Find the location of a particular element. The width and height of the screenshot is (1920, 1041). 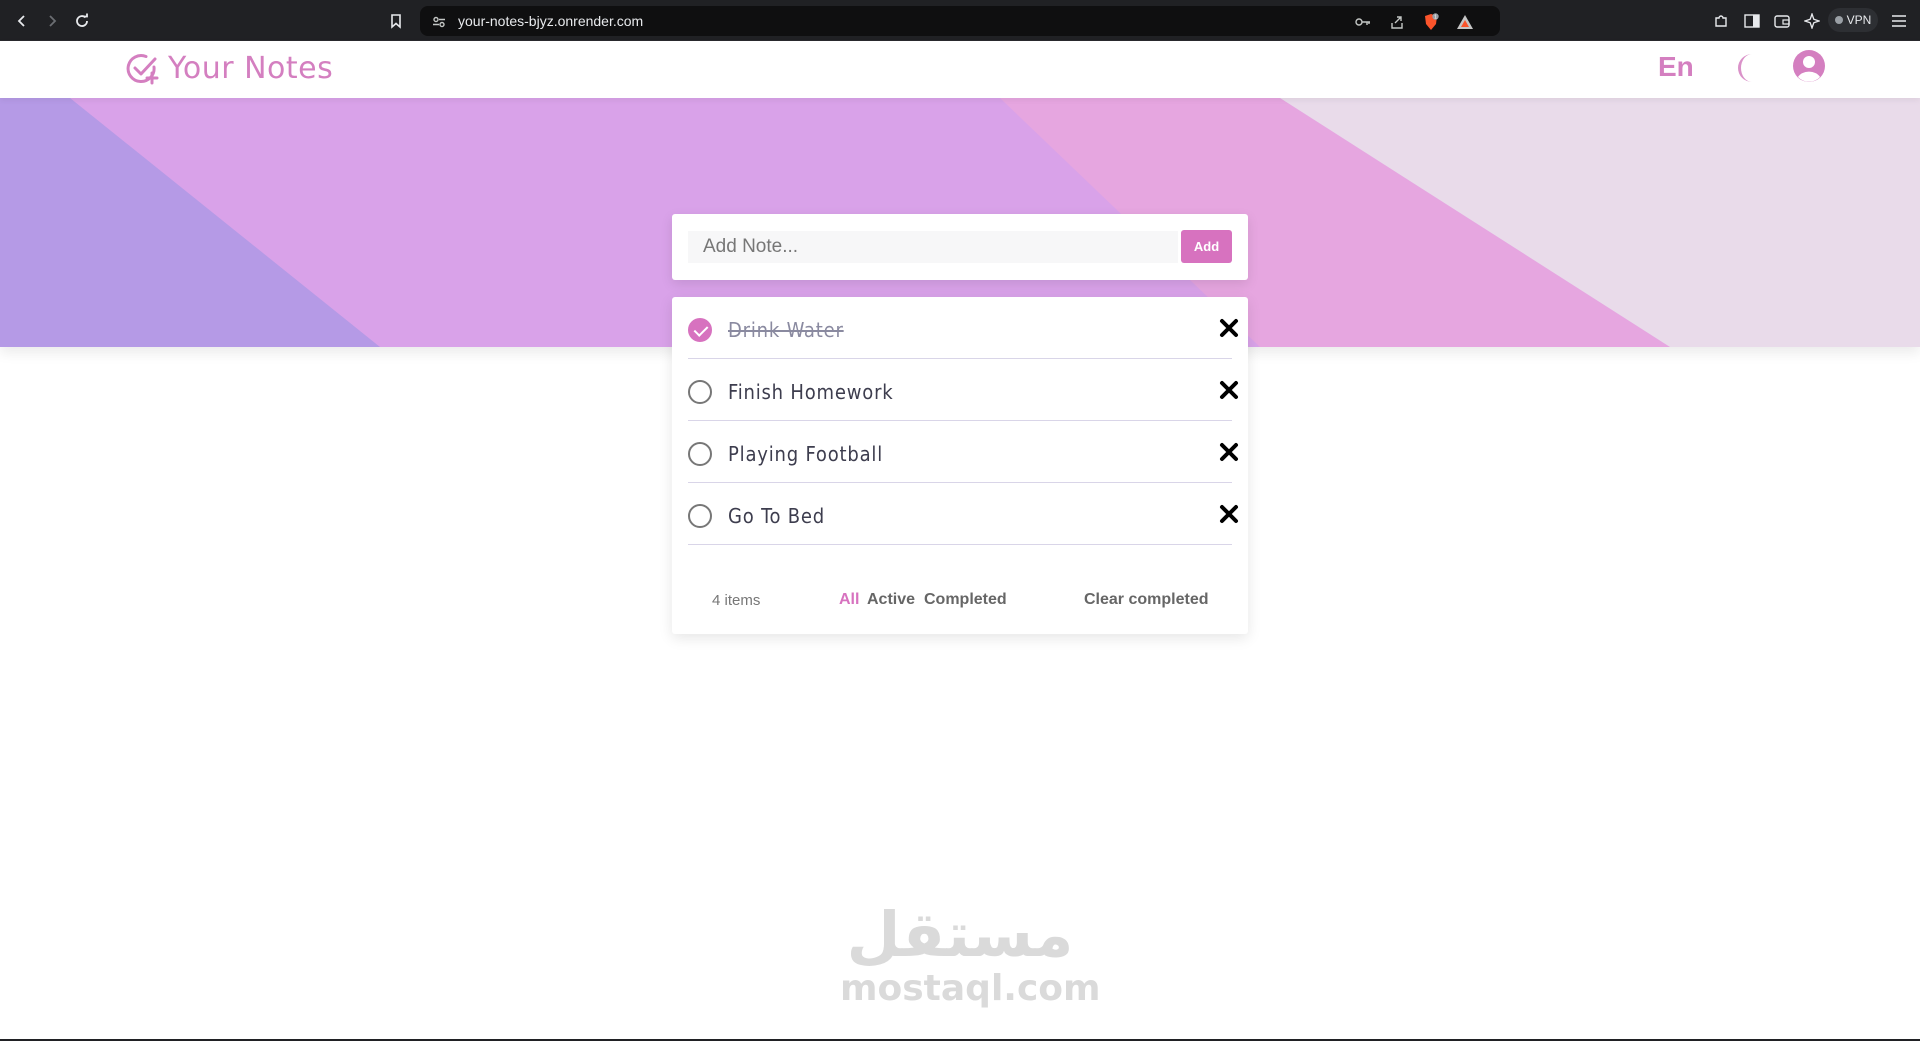

browser-toolbar: your-notes-bjyz.onrender.com 1 VPN is located at coordinates (960, 20).